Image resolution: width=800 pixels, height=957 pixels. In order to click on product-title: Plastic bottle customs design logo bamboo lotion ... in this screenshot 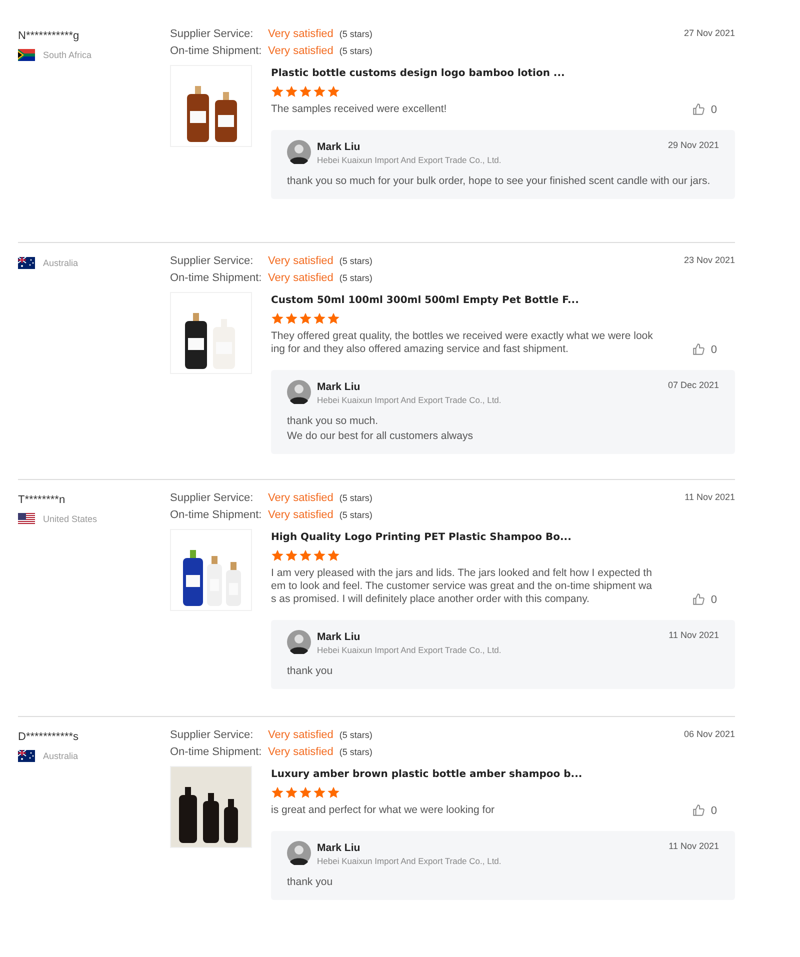, I will do `click(418, 73)`.